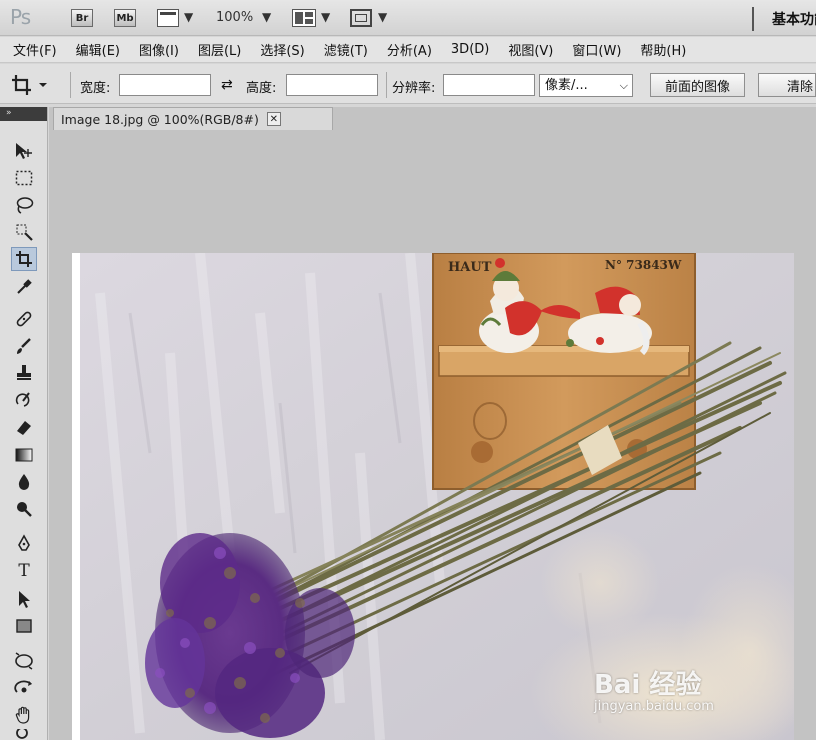 This screenshot has height=740, width=816. What do you see at coordinates (414, 88) in the screenshot?
I see `resolution-label: 分辨率:` at bounding box center [414, 88].